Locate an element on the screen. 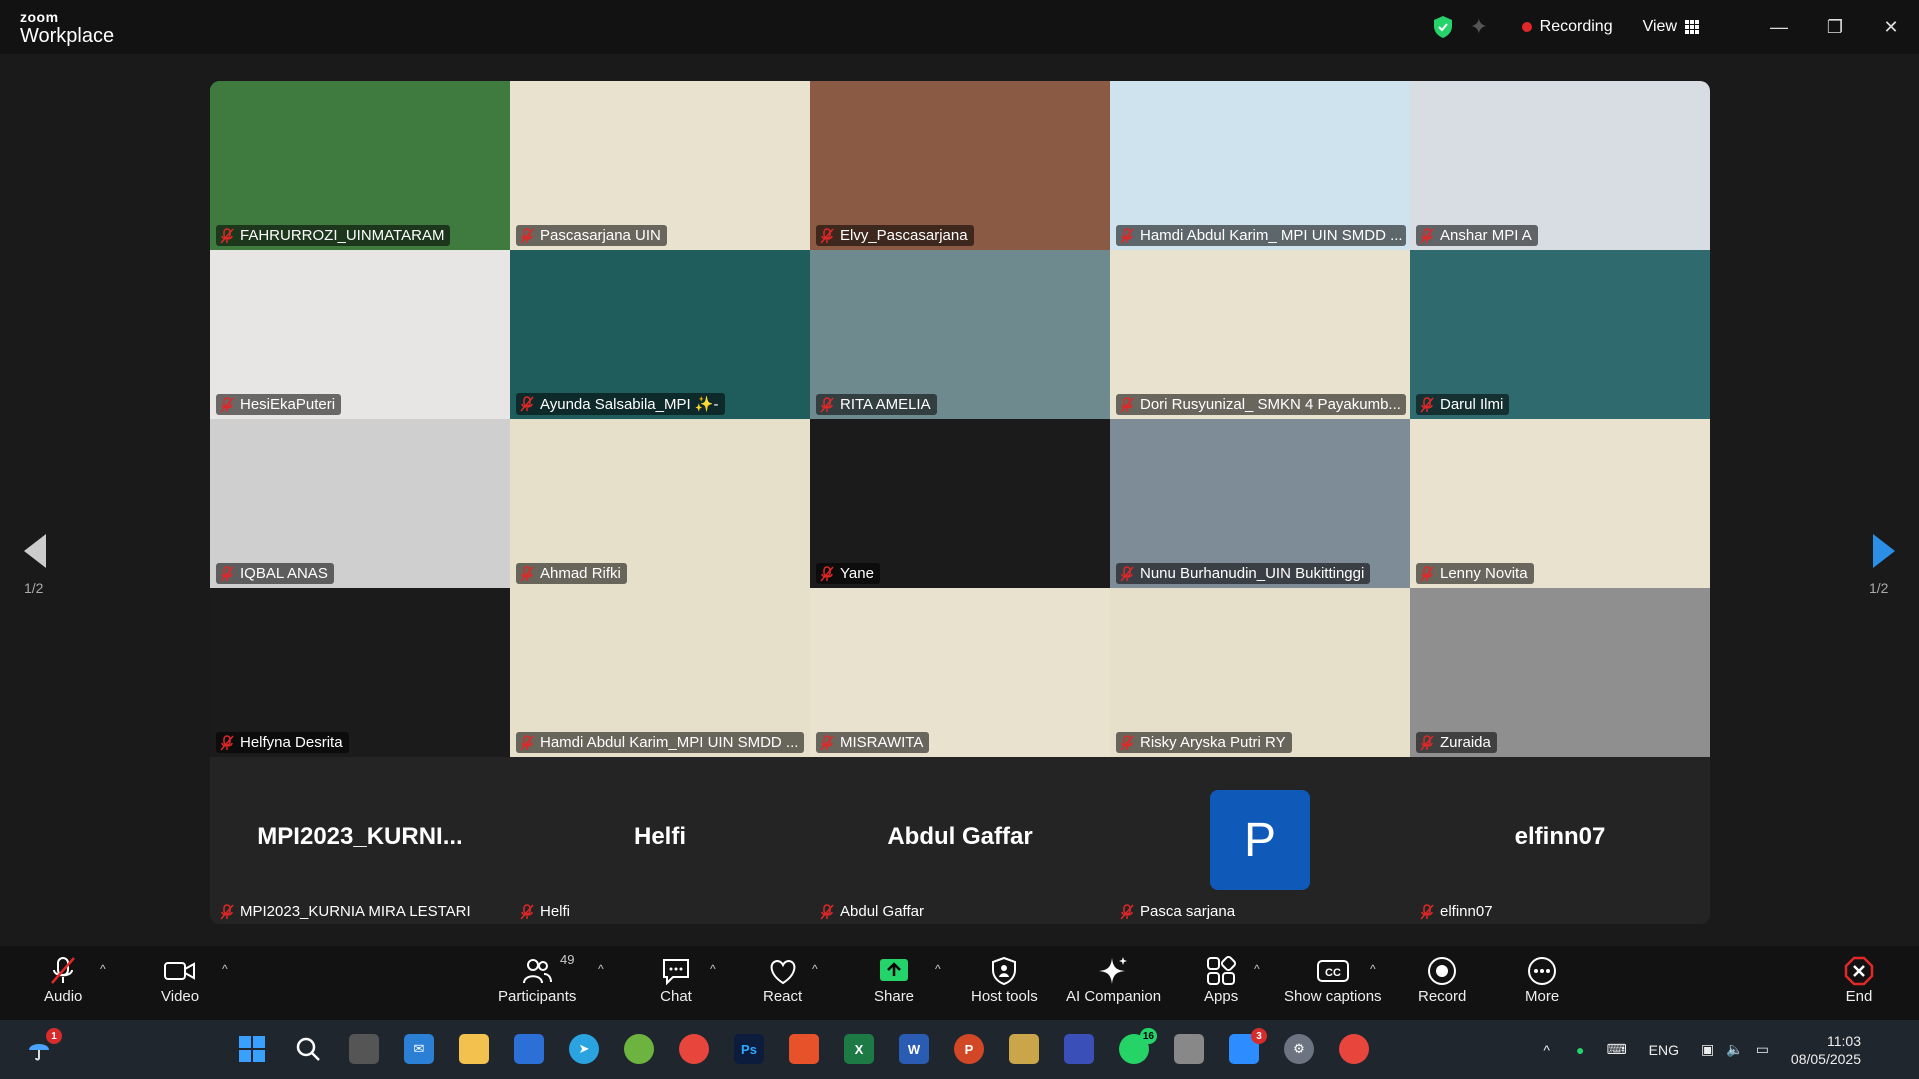 The image size is (1919, 1079). view-button: View is located at coordinates (1671, 27).